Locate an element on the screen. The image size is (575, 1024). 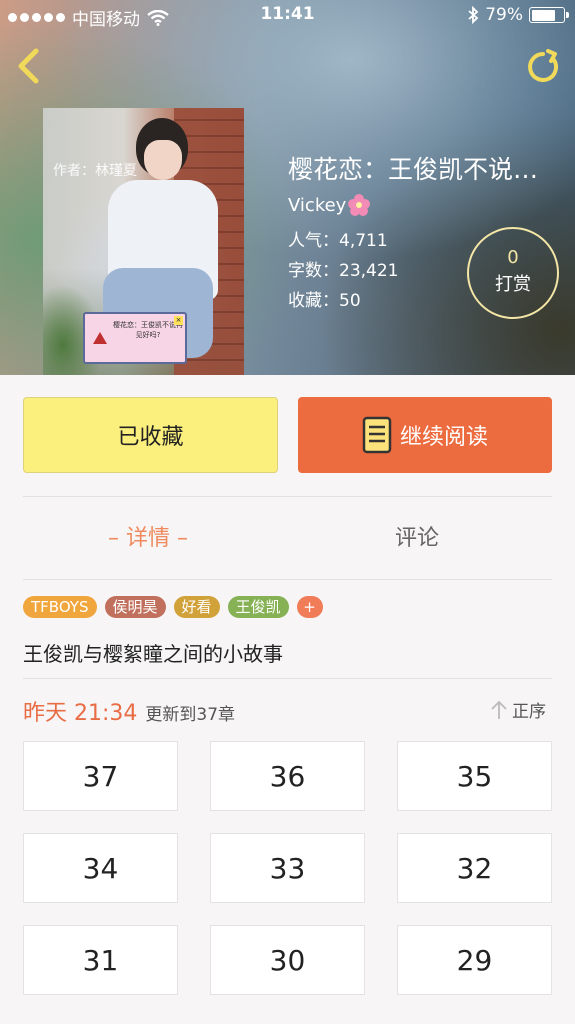
book-icon is located at coordinates (377, 435).